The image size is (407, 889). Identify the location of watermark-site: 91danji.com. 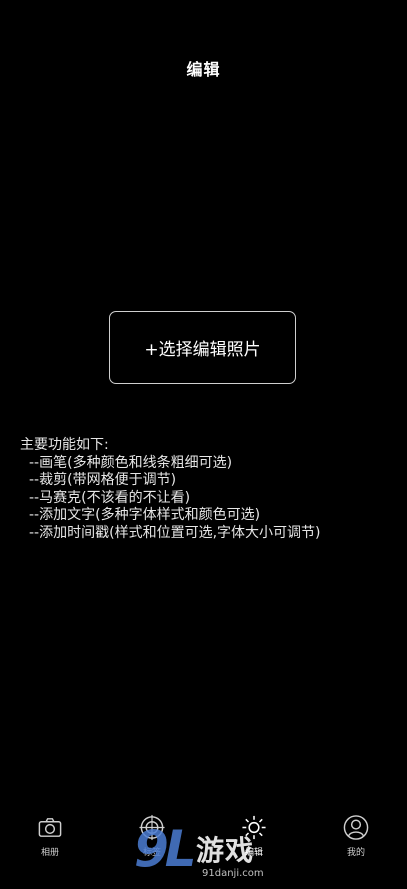
(233, 873).